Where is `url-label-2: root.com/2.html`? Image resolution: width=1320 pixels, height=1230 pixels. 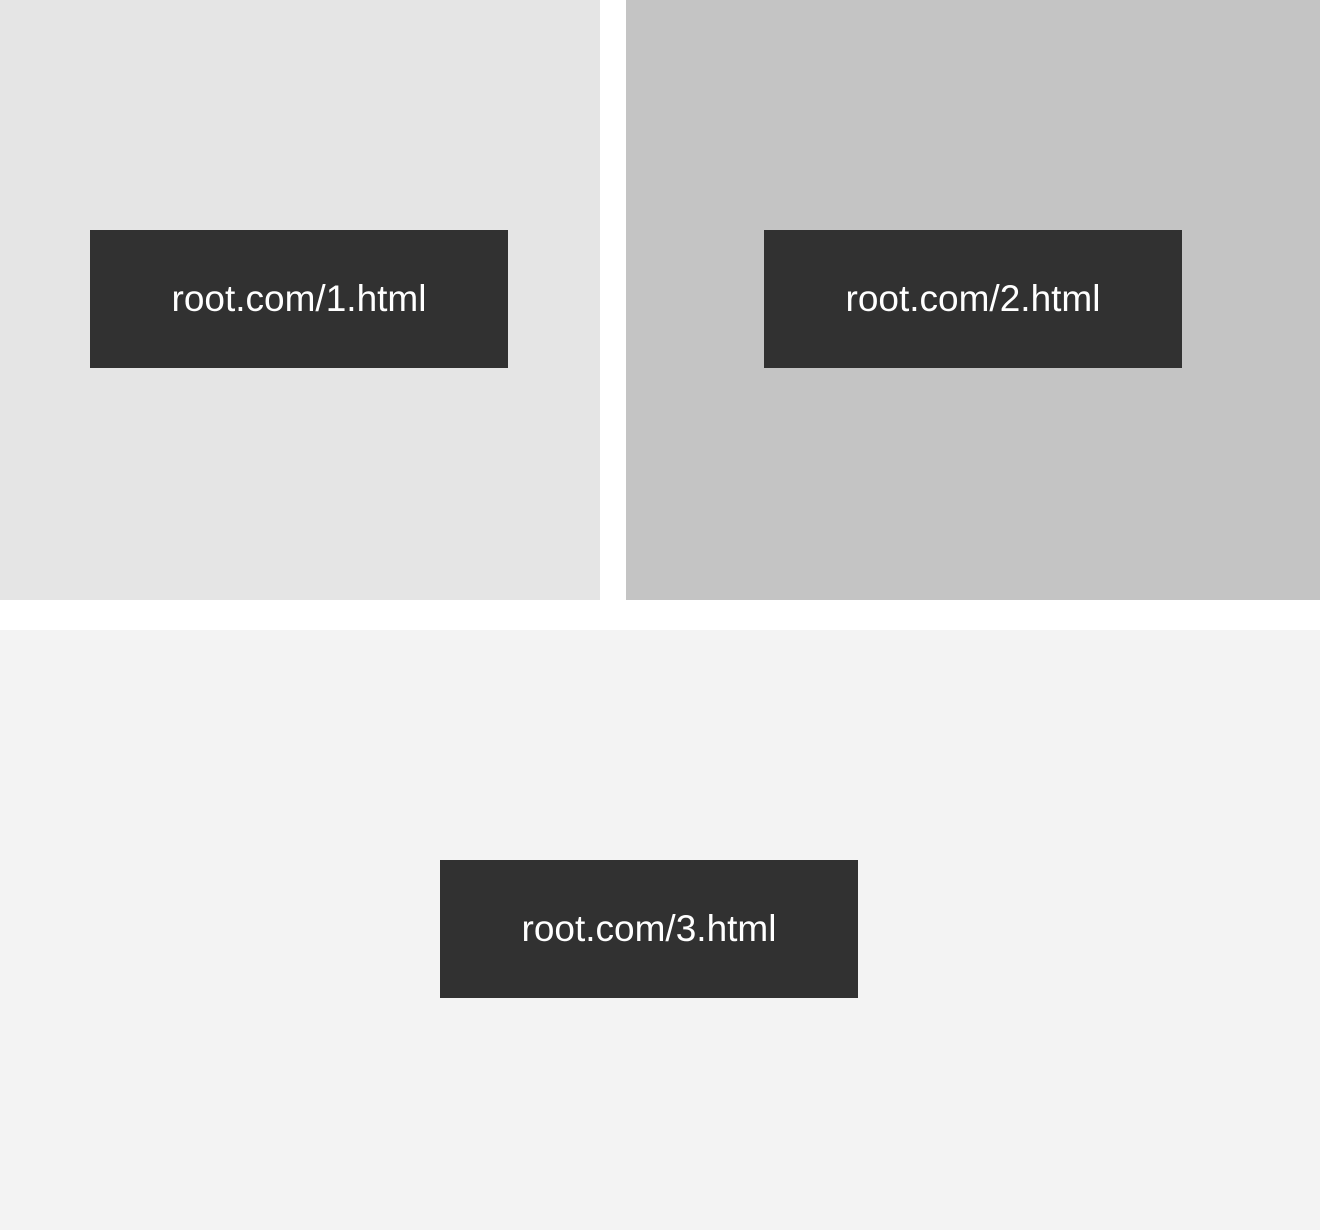
url-label-2: root.com/2.html is located at coordinates (973, 298).